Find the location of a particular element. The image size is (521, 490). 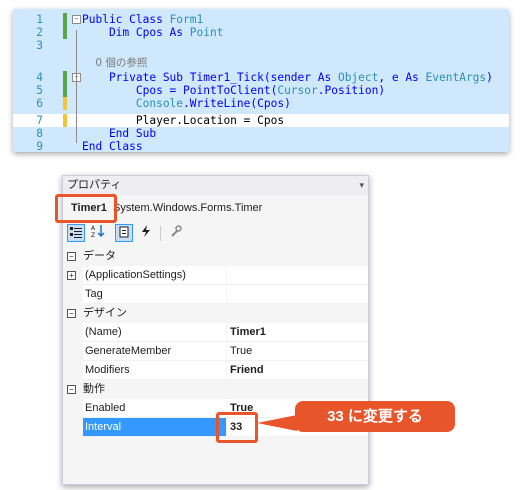

code-token: Point is located at coordinates (206, 32).